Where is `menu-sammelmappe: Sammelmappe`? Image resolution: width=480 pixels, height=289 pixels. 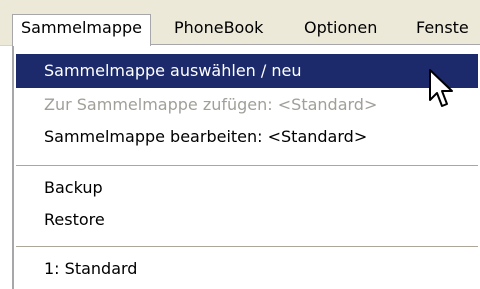
menu-sammelmappe: Sammelmappe is located at coordinates (81, 30).